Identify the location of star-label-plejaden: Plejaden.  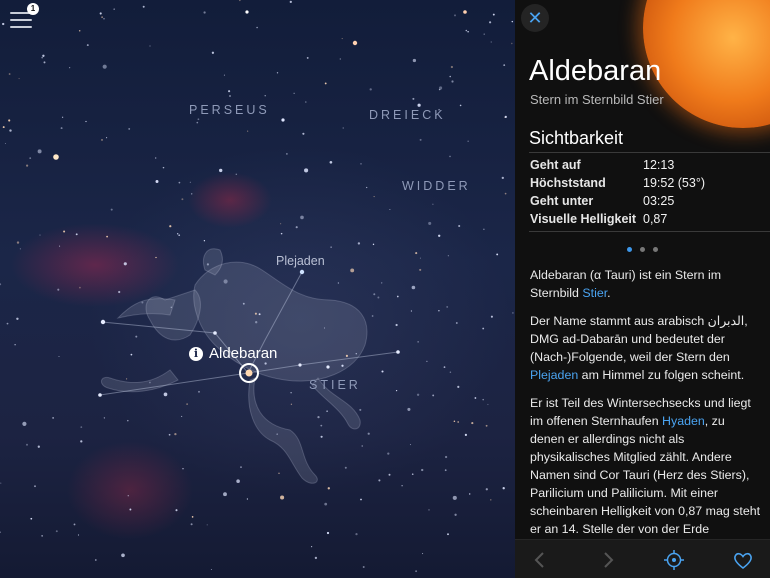
(300, 261).